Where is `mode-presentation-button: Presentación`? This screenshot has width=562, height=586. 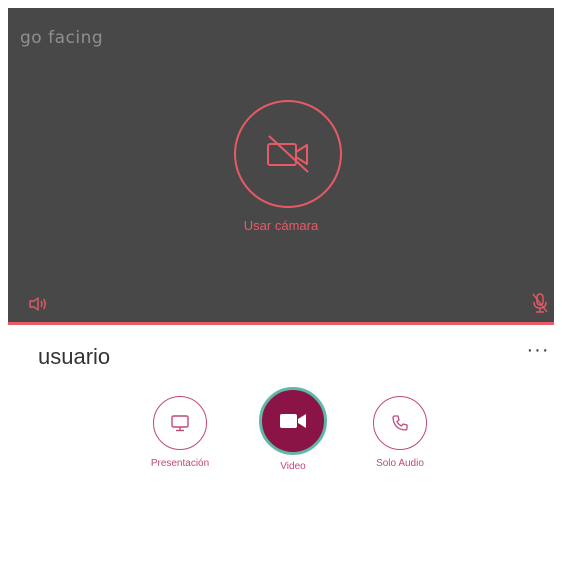
mode-presentation-button: Presentación is located at coordinates (180, 432).